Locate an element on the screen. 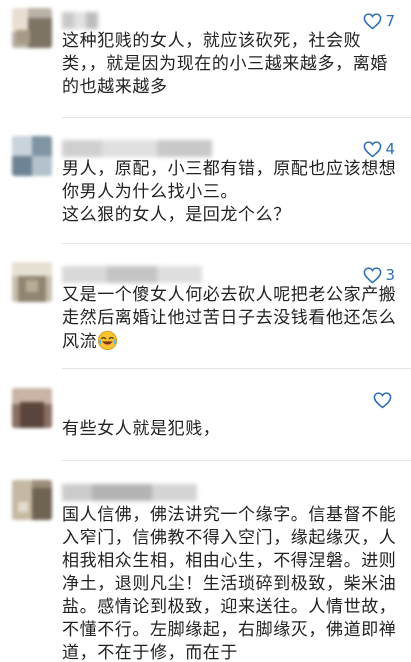  like-button: 3 is located at coordinates (379, 275).